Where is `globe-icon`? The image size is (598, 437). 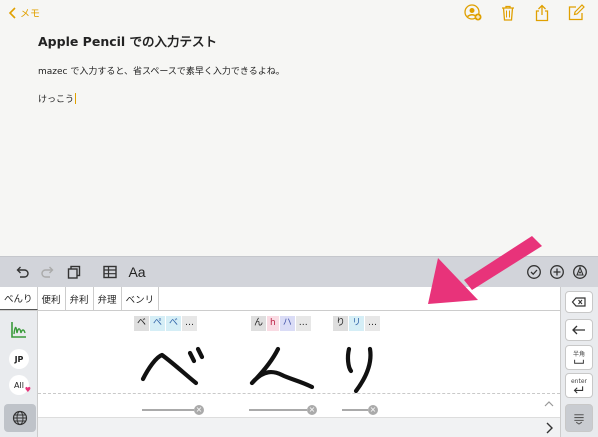
globe-icon is located at coordinates (20, 418).